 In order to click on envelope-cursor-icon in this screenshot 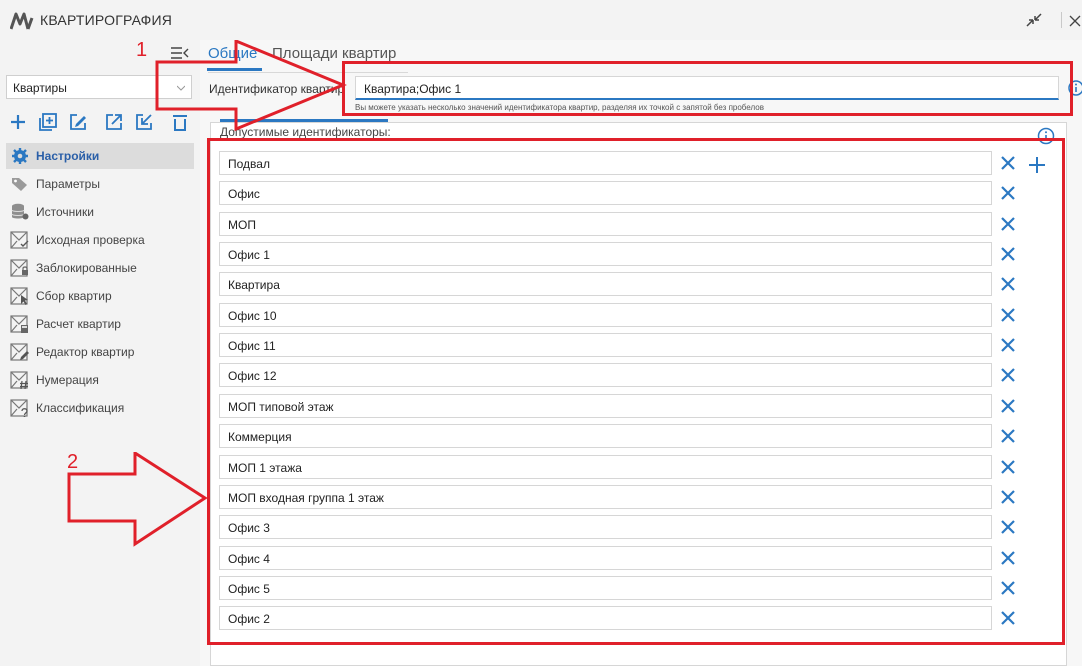, I will do `click(19, 296)`.